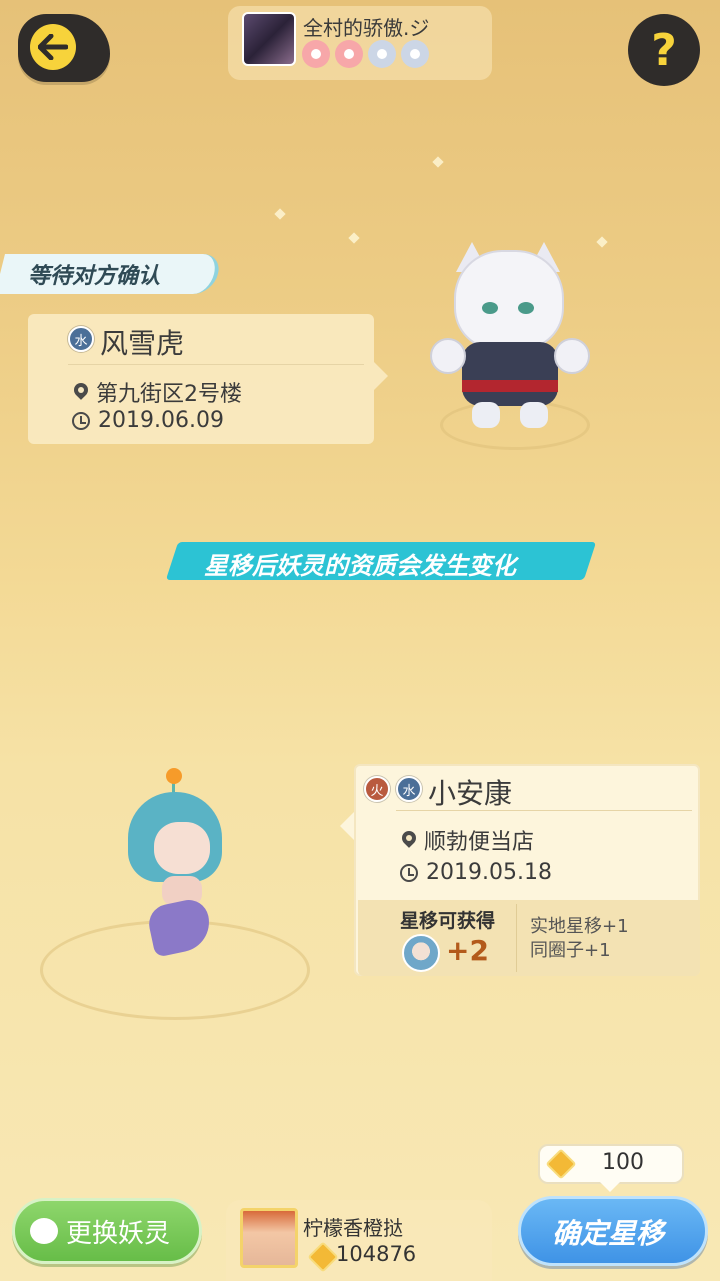  What do you see at coordinates (467, 950) in the screenshot?
I see `reward-amount: +2` at bounding box center [467, 950].